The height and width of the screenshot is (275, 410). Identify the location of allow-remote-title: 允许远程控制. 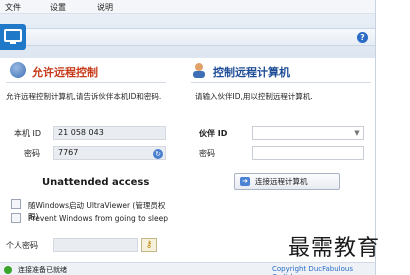
(65, 72).